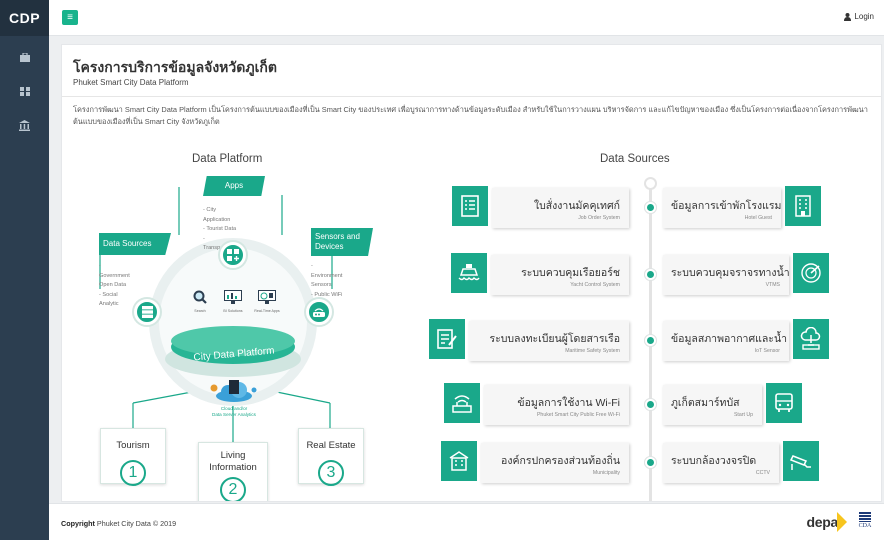 This screenshot has width=884, height=540. What do you see at coordinates (109, 299) in the screenshot?
I see `data-sources-item: - Social Analytic` at bounding box center [109, 299].